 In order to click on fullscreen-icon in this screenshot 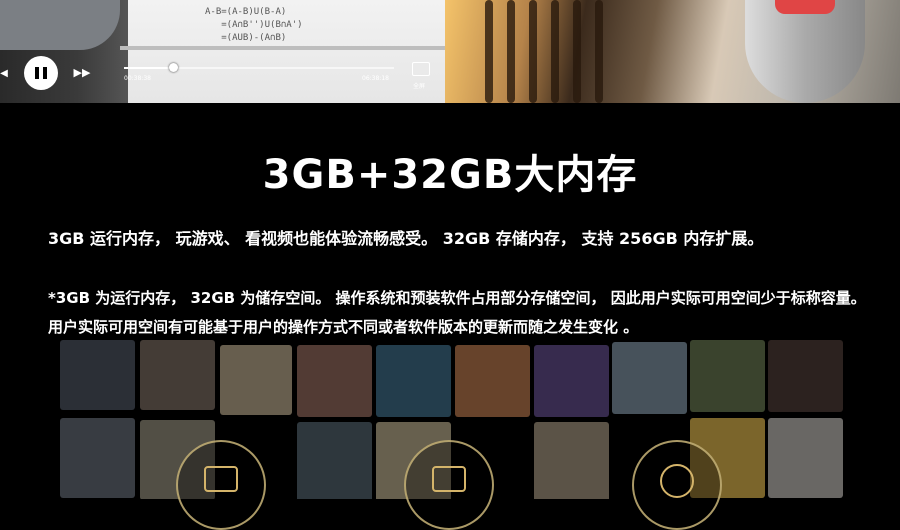, I will do `click(421, 69)`.